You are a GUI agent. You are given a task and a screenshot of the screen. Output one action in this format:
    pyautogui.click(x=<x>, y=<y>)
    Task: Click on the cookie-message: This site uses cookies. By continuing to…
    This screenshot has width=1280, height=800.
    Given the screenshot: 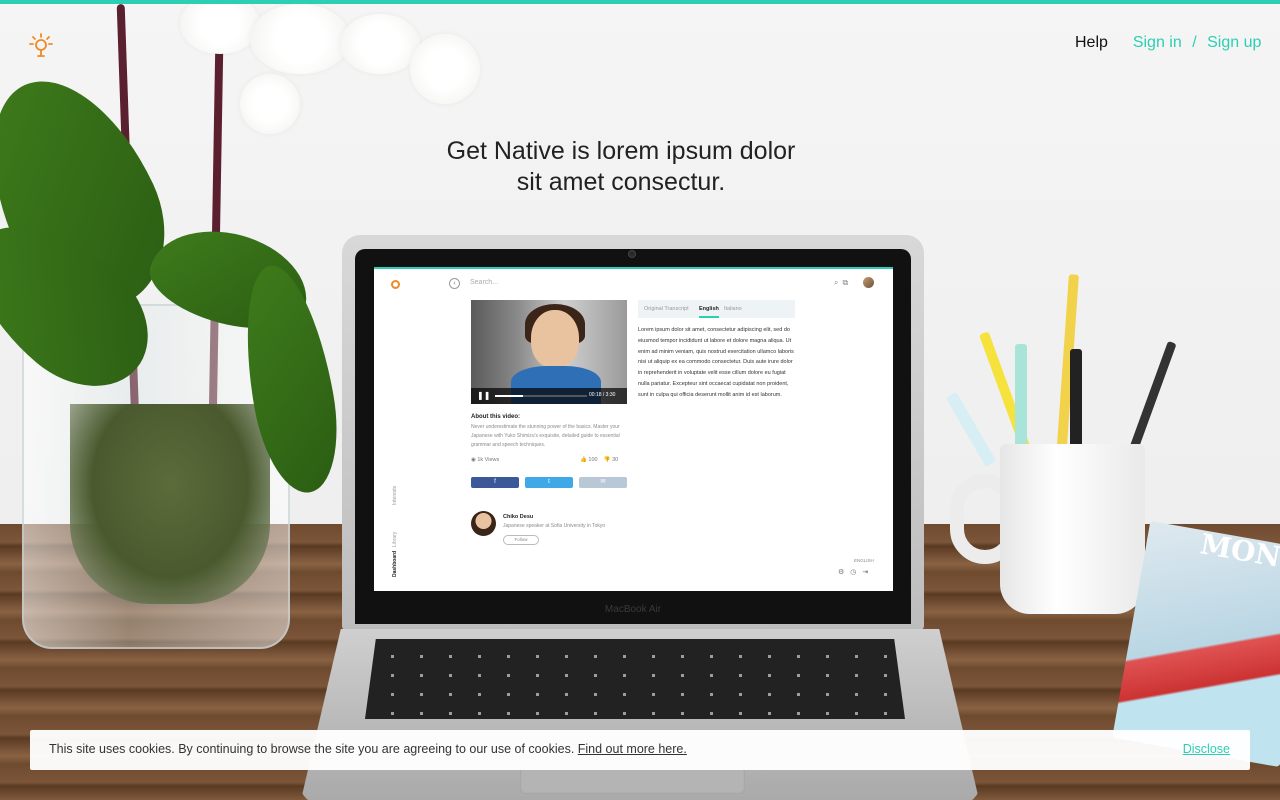 What is the action you would take?
    pyautogui.click(x=368, y=749)
    